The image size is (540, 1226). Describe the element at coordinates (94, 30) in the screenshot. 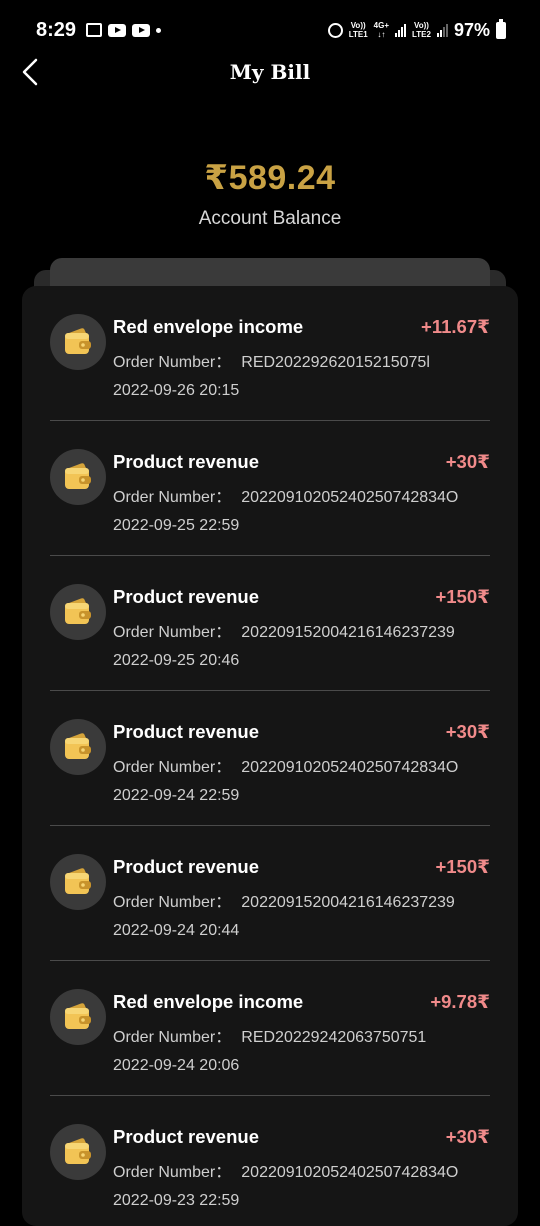

I see `gallery-icon` at that location.